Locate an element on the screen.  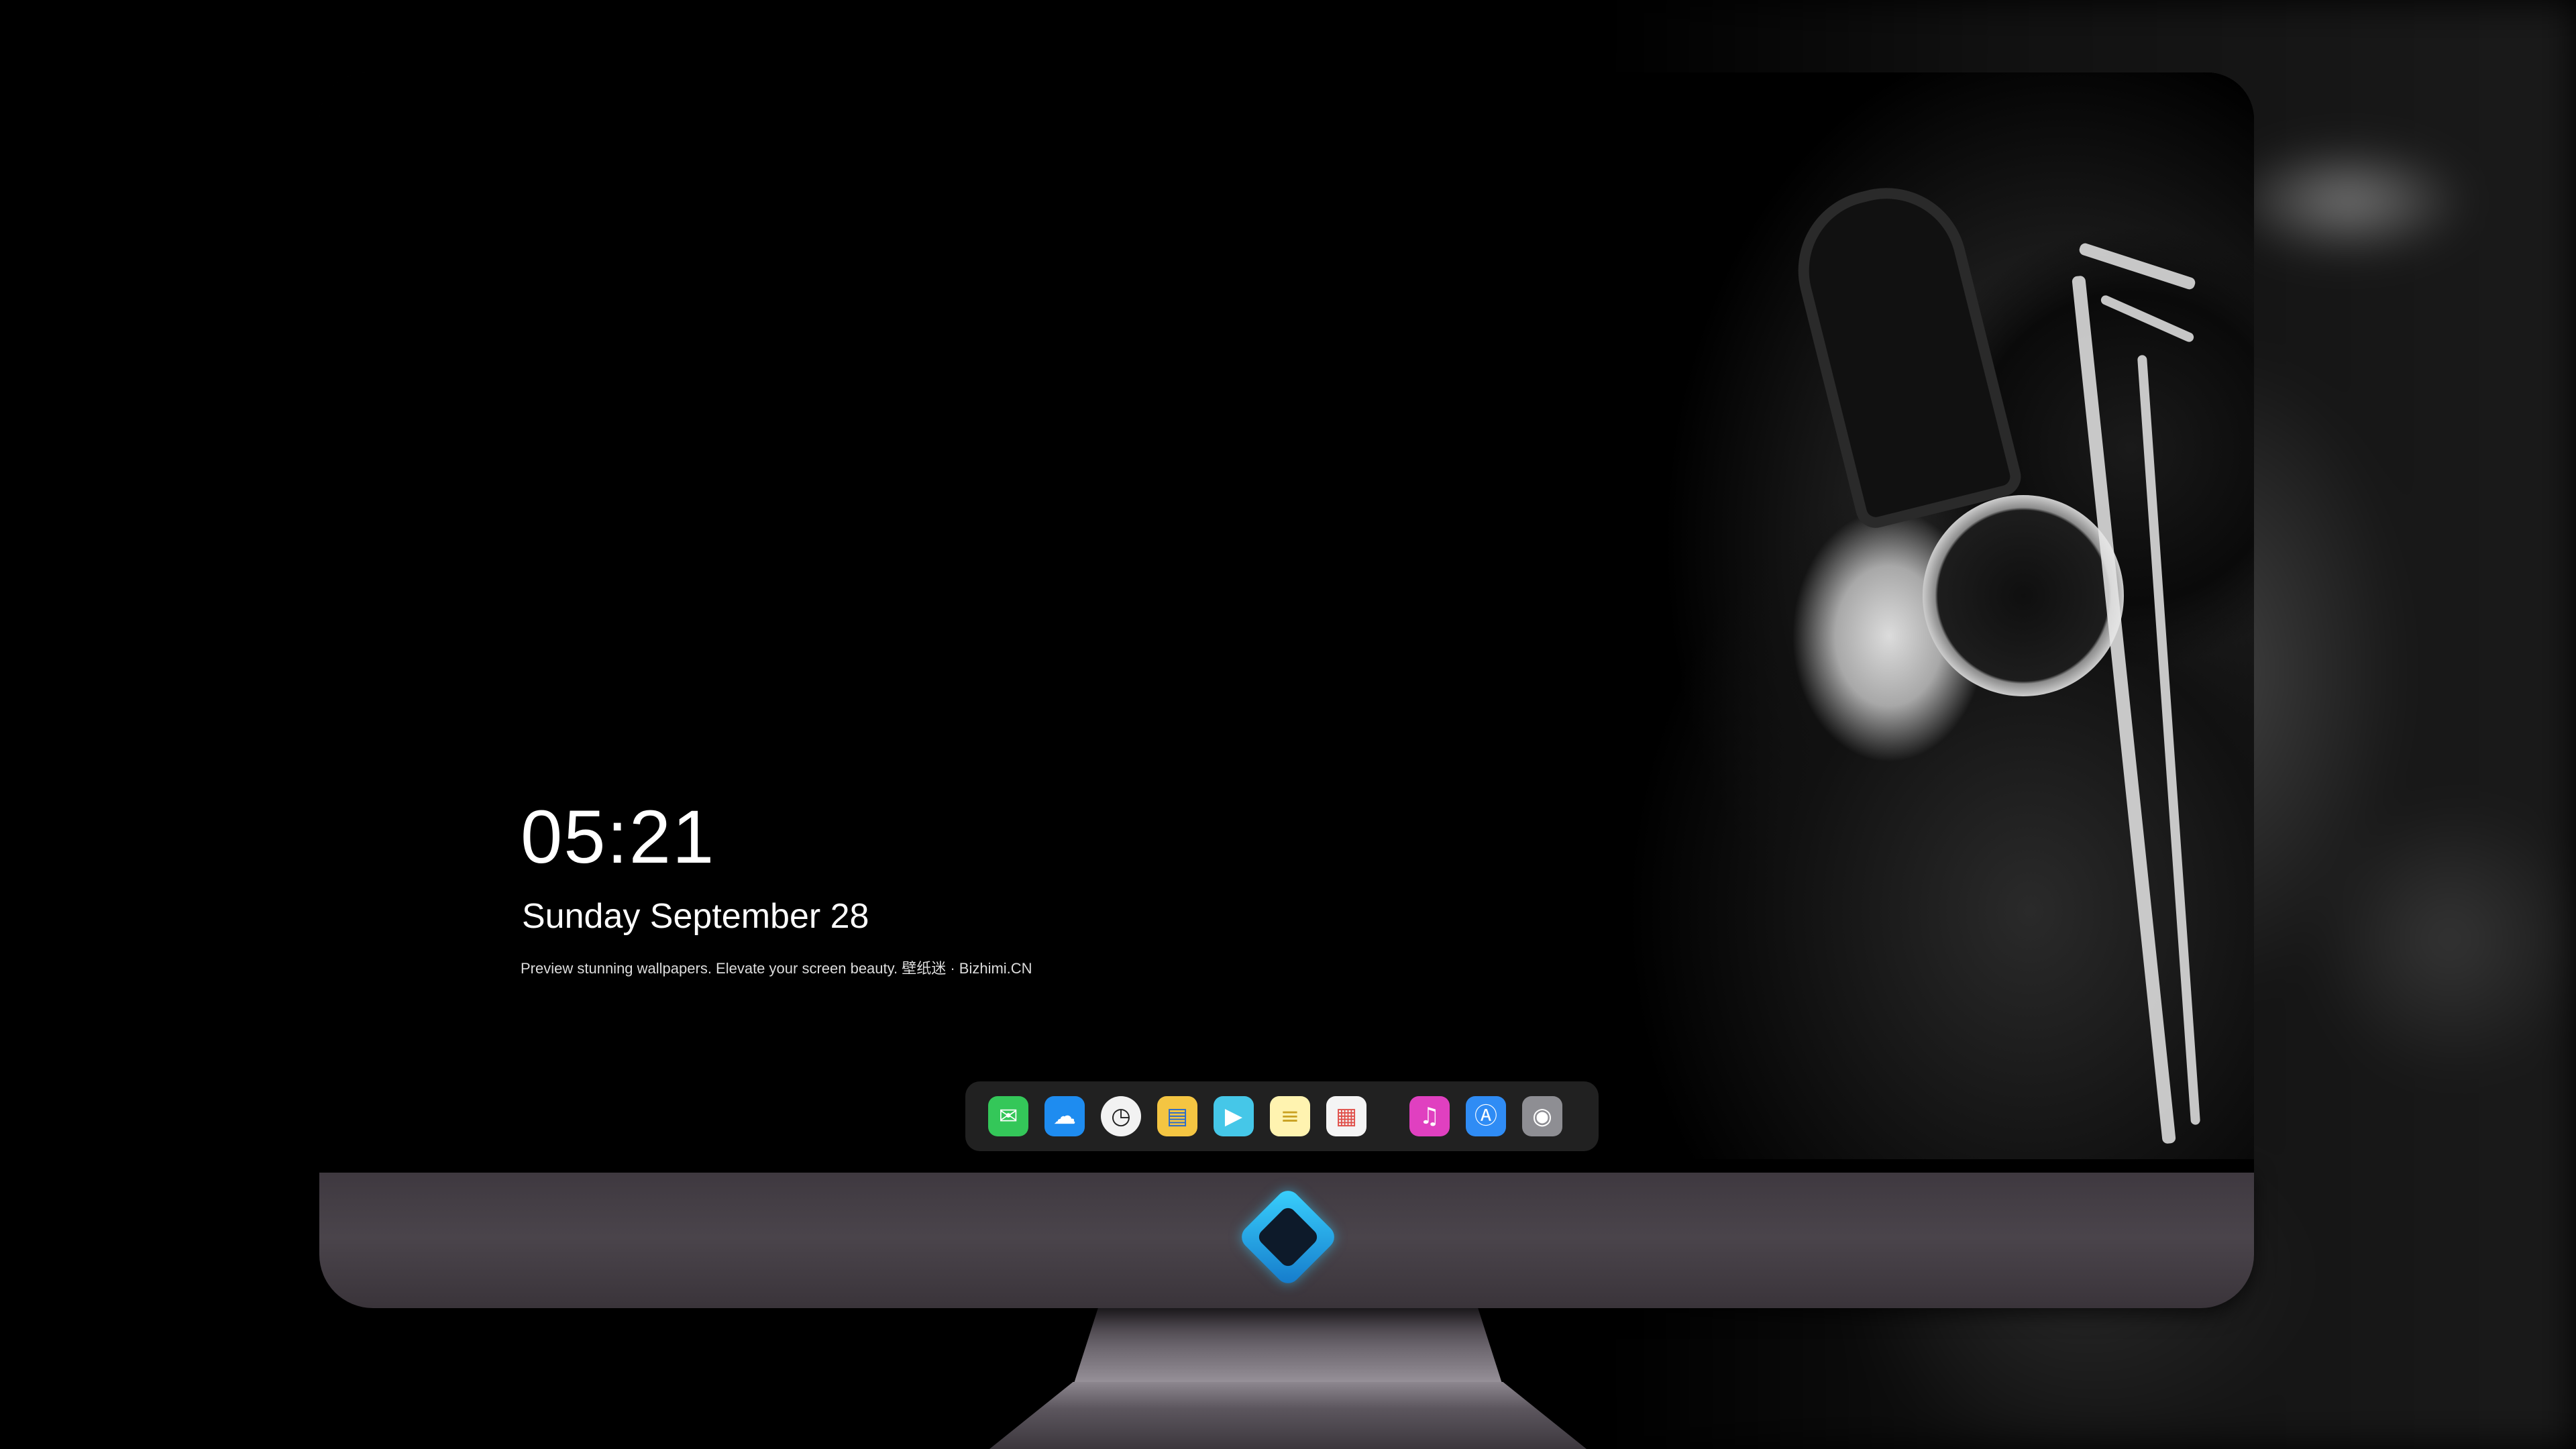
headphone-earcup-icon is located at coordinates (2023, 595).